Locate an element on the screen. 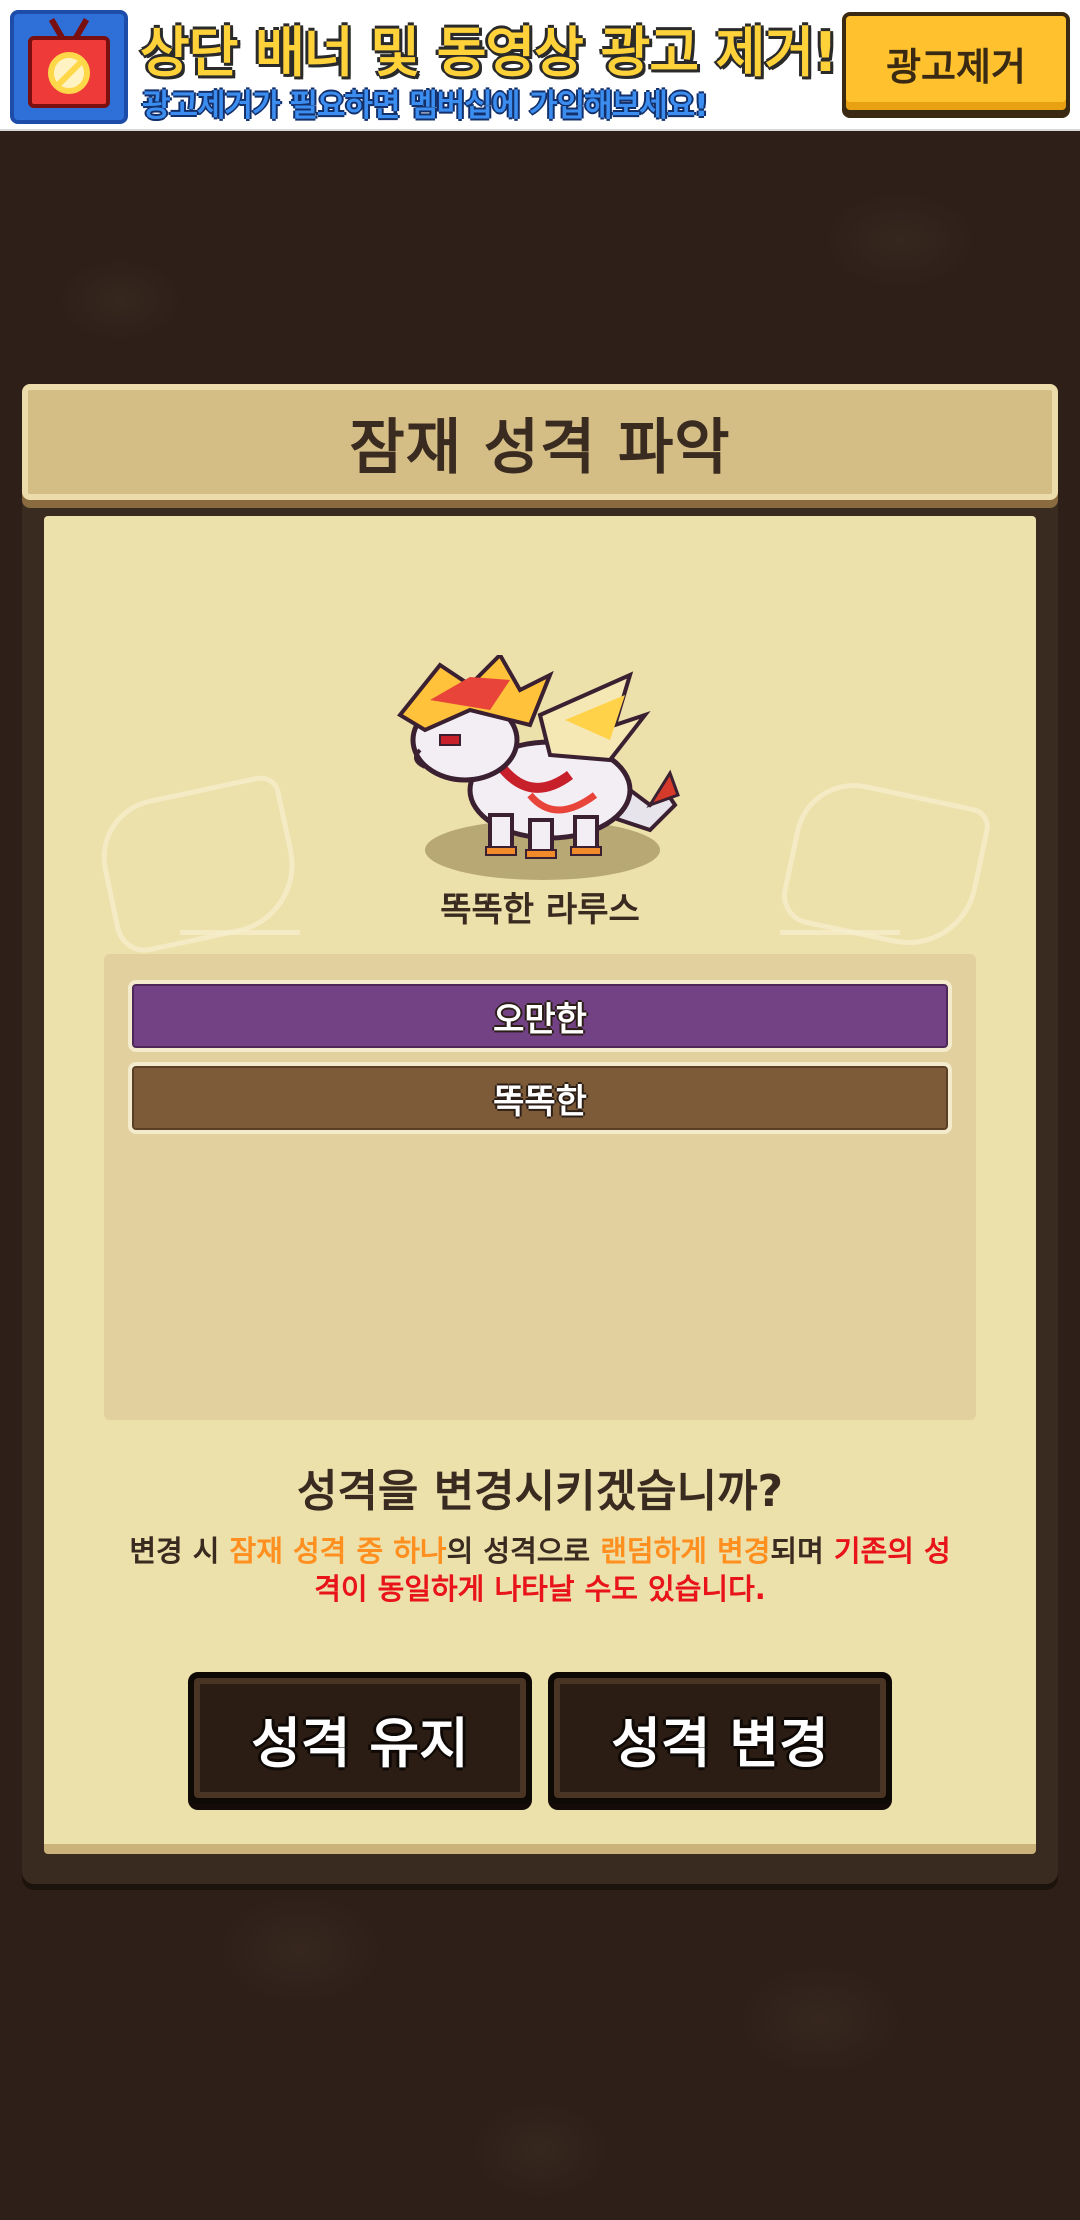 This screenshot has height=2220, width=1080. remove-ads-button: 광고제거 is located at coordinates (956, 63).